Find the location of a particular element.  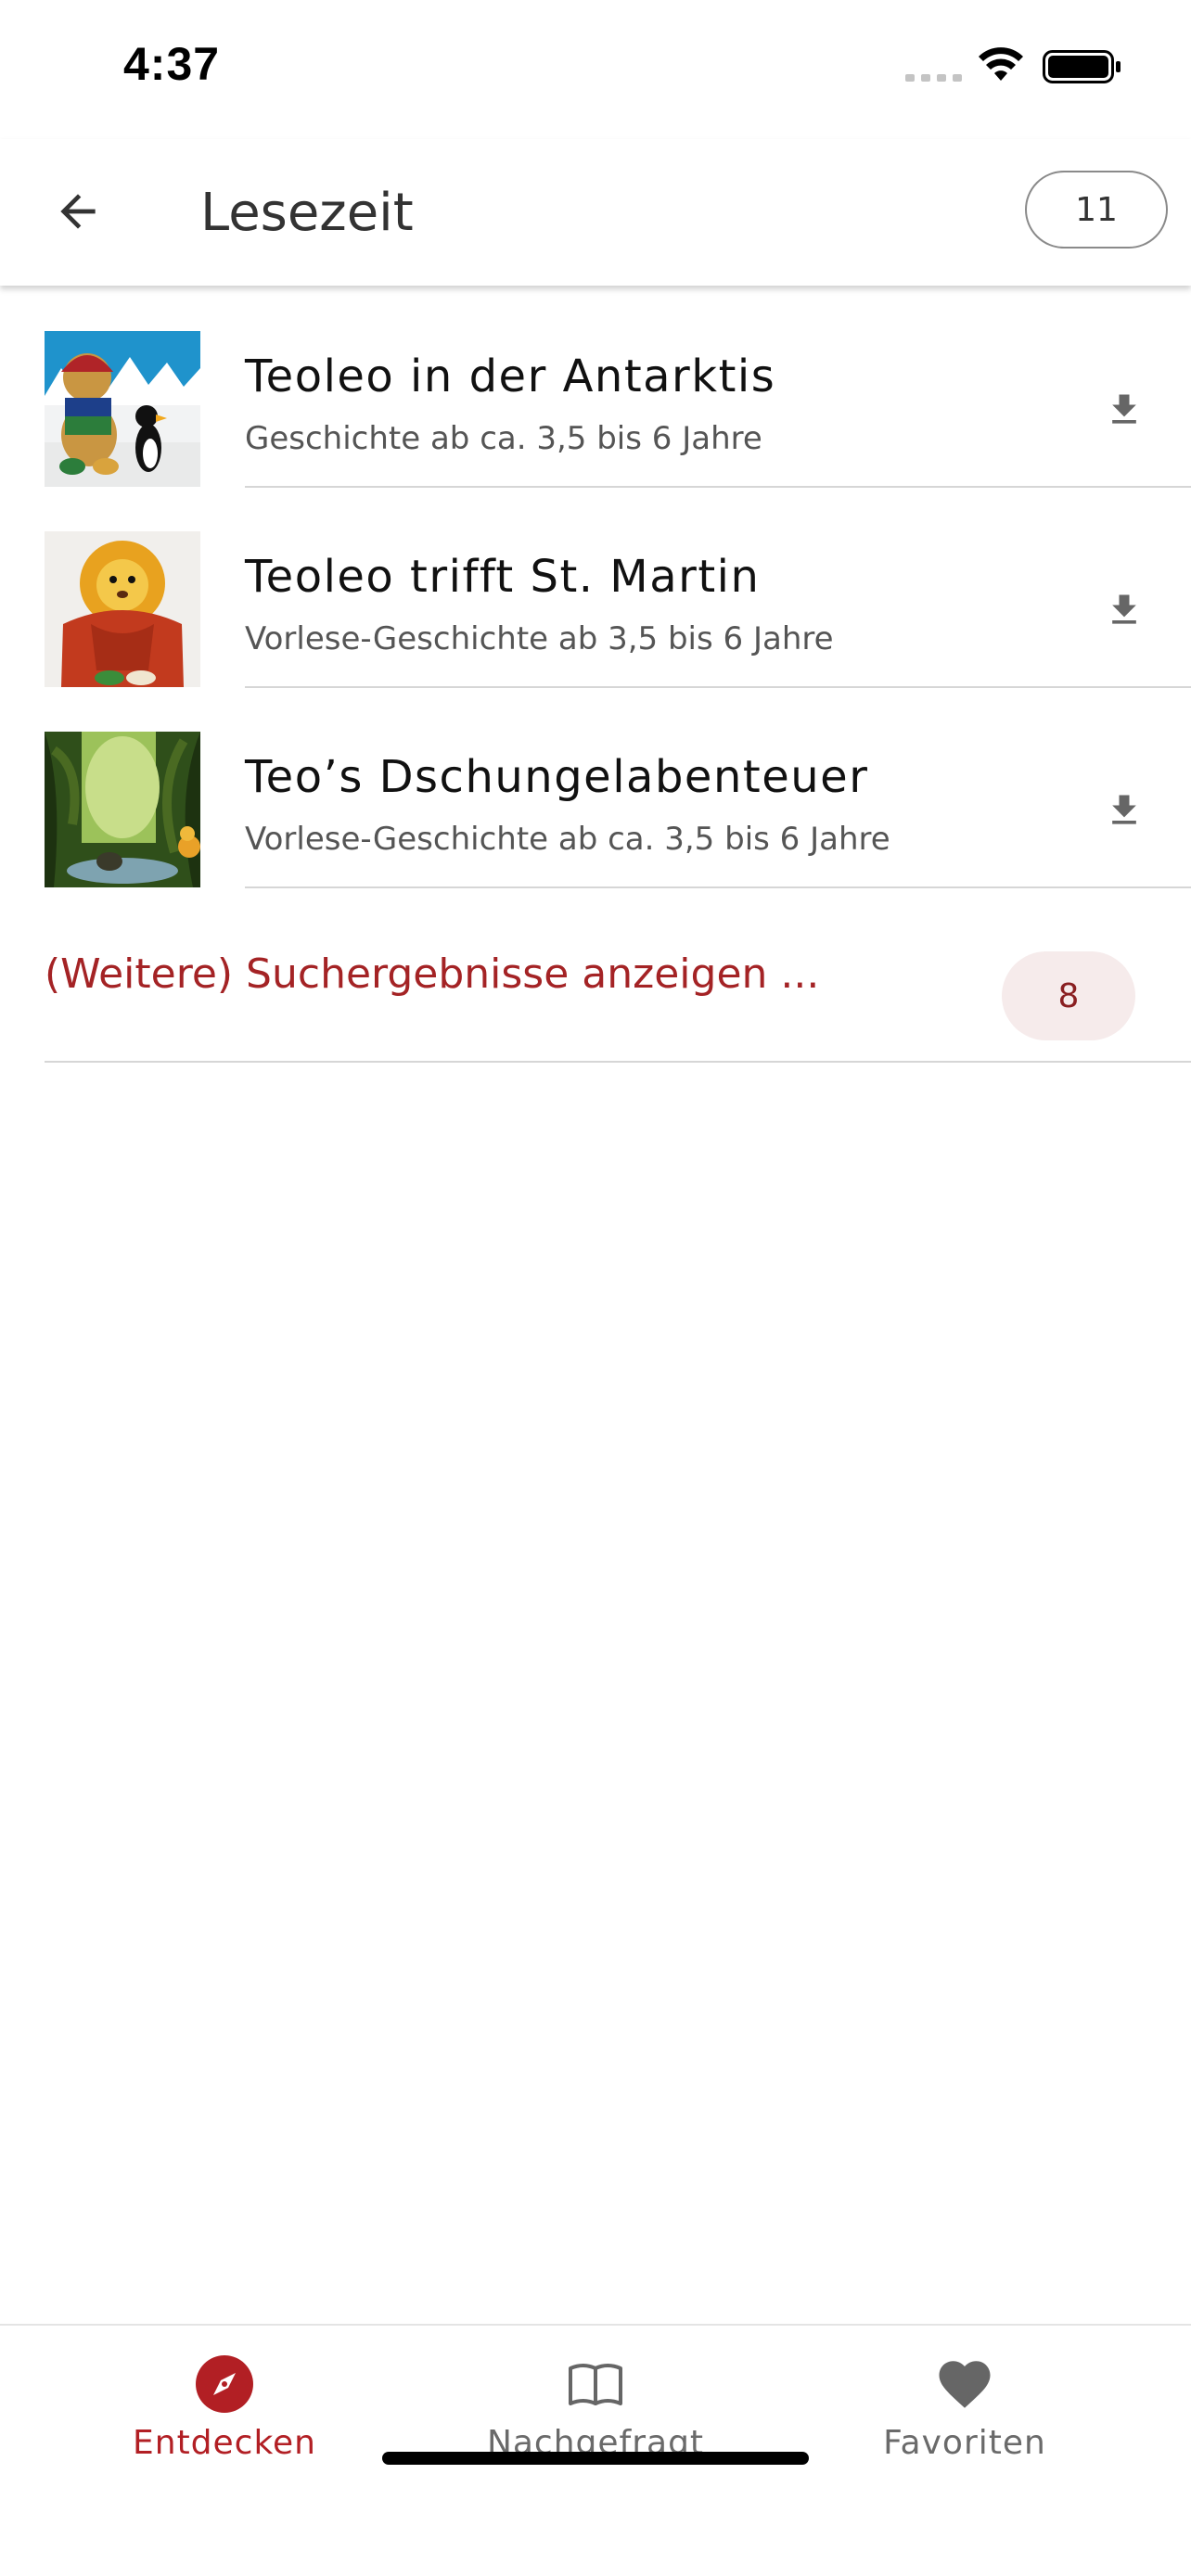

status-time: 4:37 is located at coordinates (172, 64).